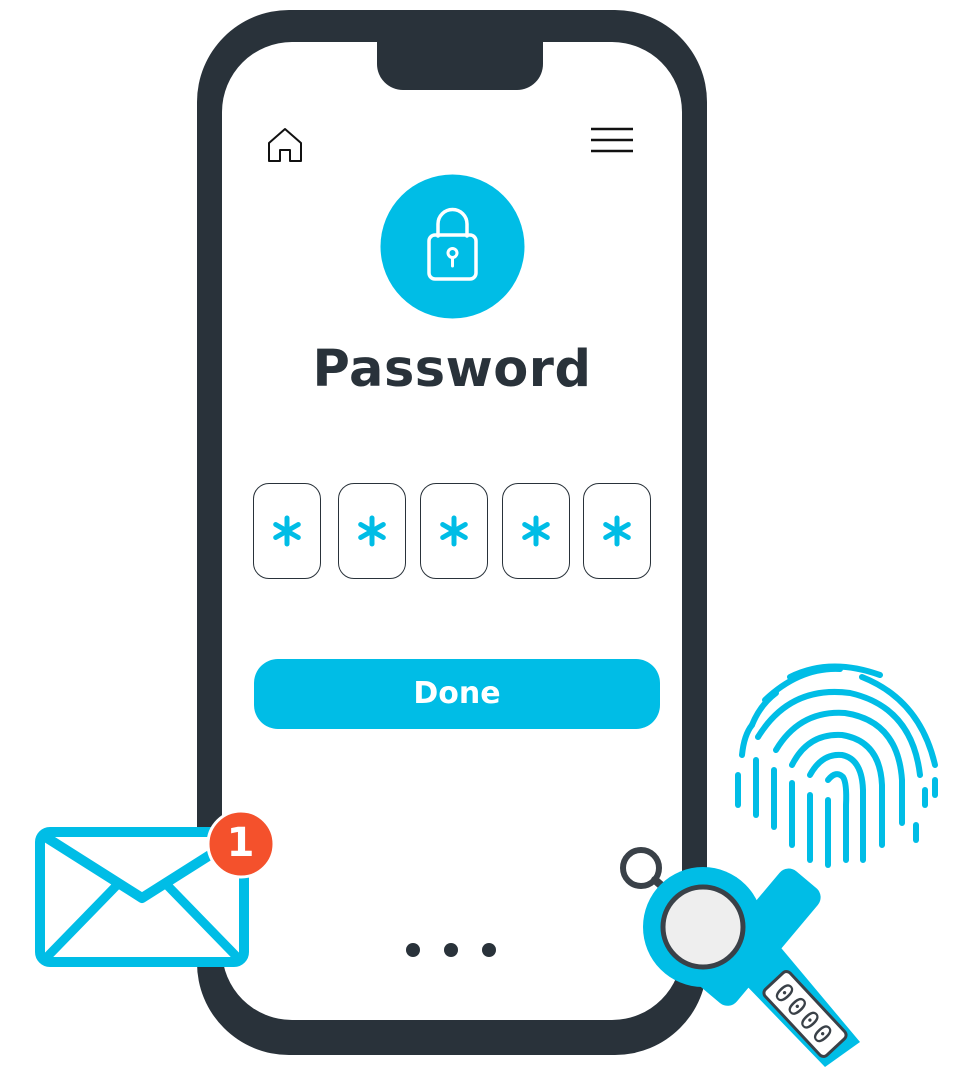 This screenshot has height=1092, width=957. I want to click on key-tag-icon: 0000, so click(740, 957).